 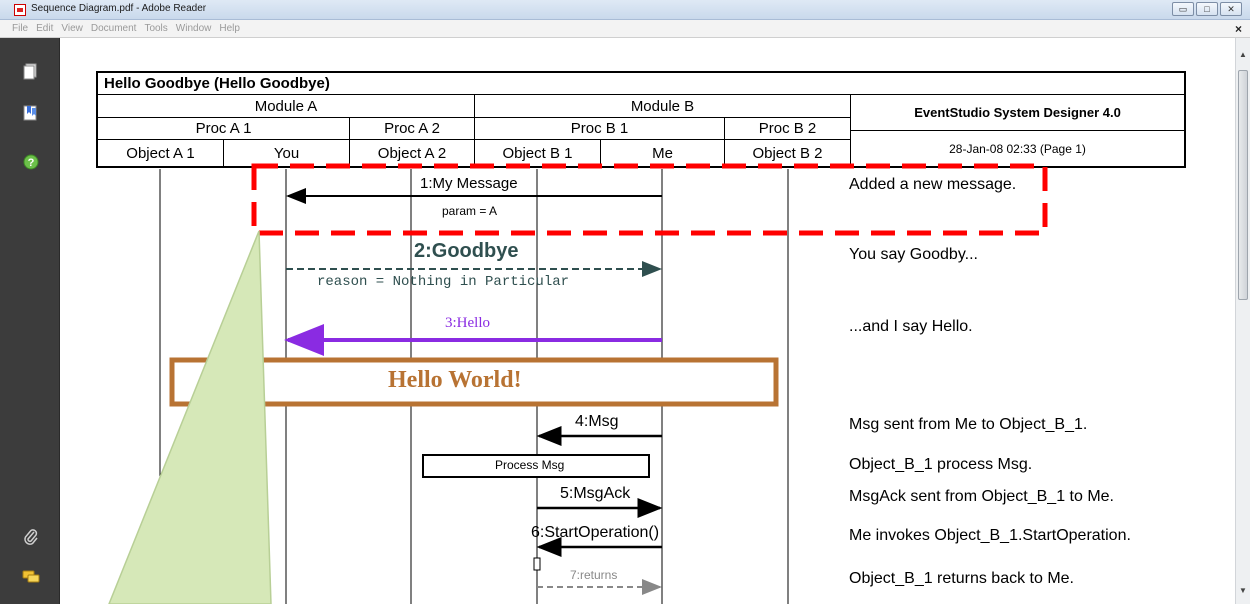 I want to click on maximize-button: □, so click(x=1207, y=9).